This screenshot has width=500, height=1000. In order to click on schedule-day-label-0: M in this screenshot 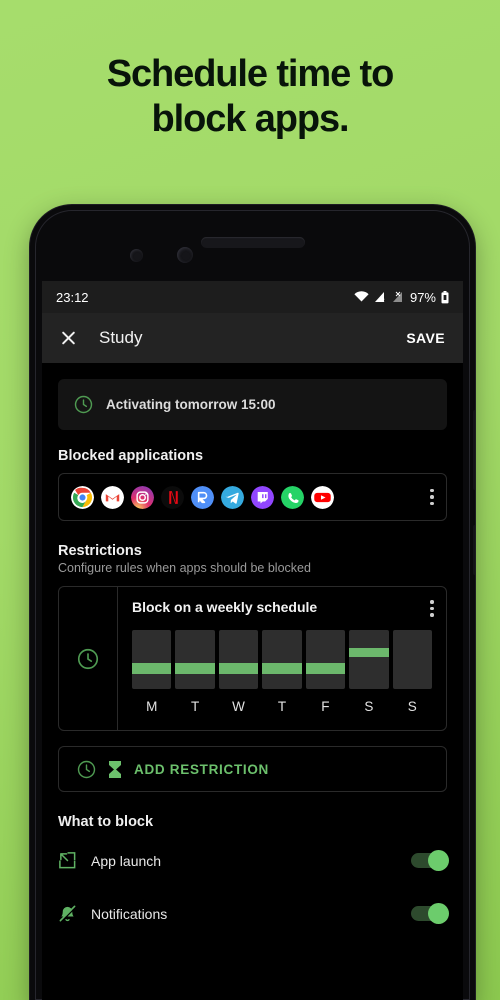, I will do `click(152, 706)`.